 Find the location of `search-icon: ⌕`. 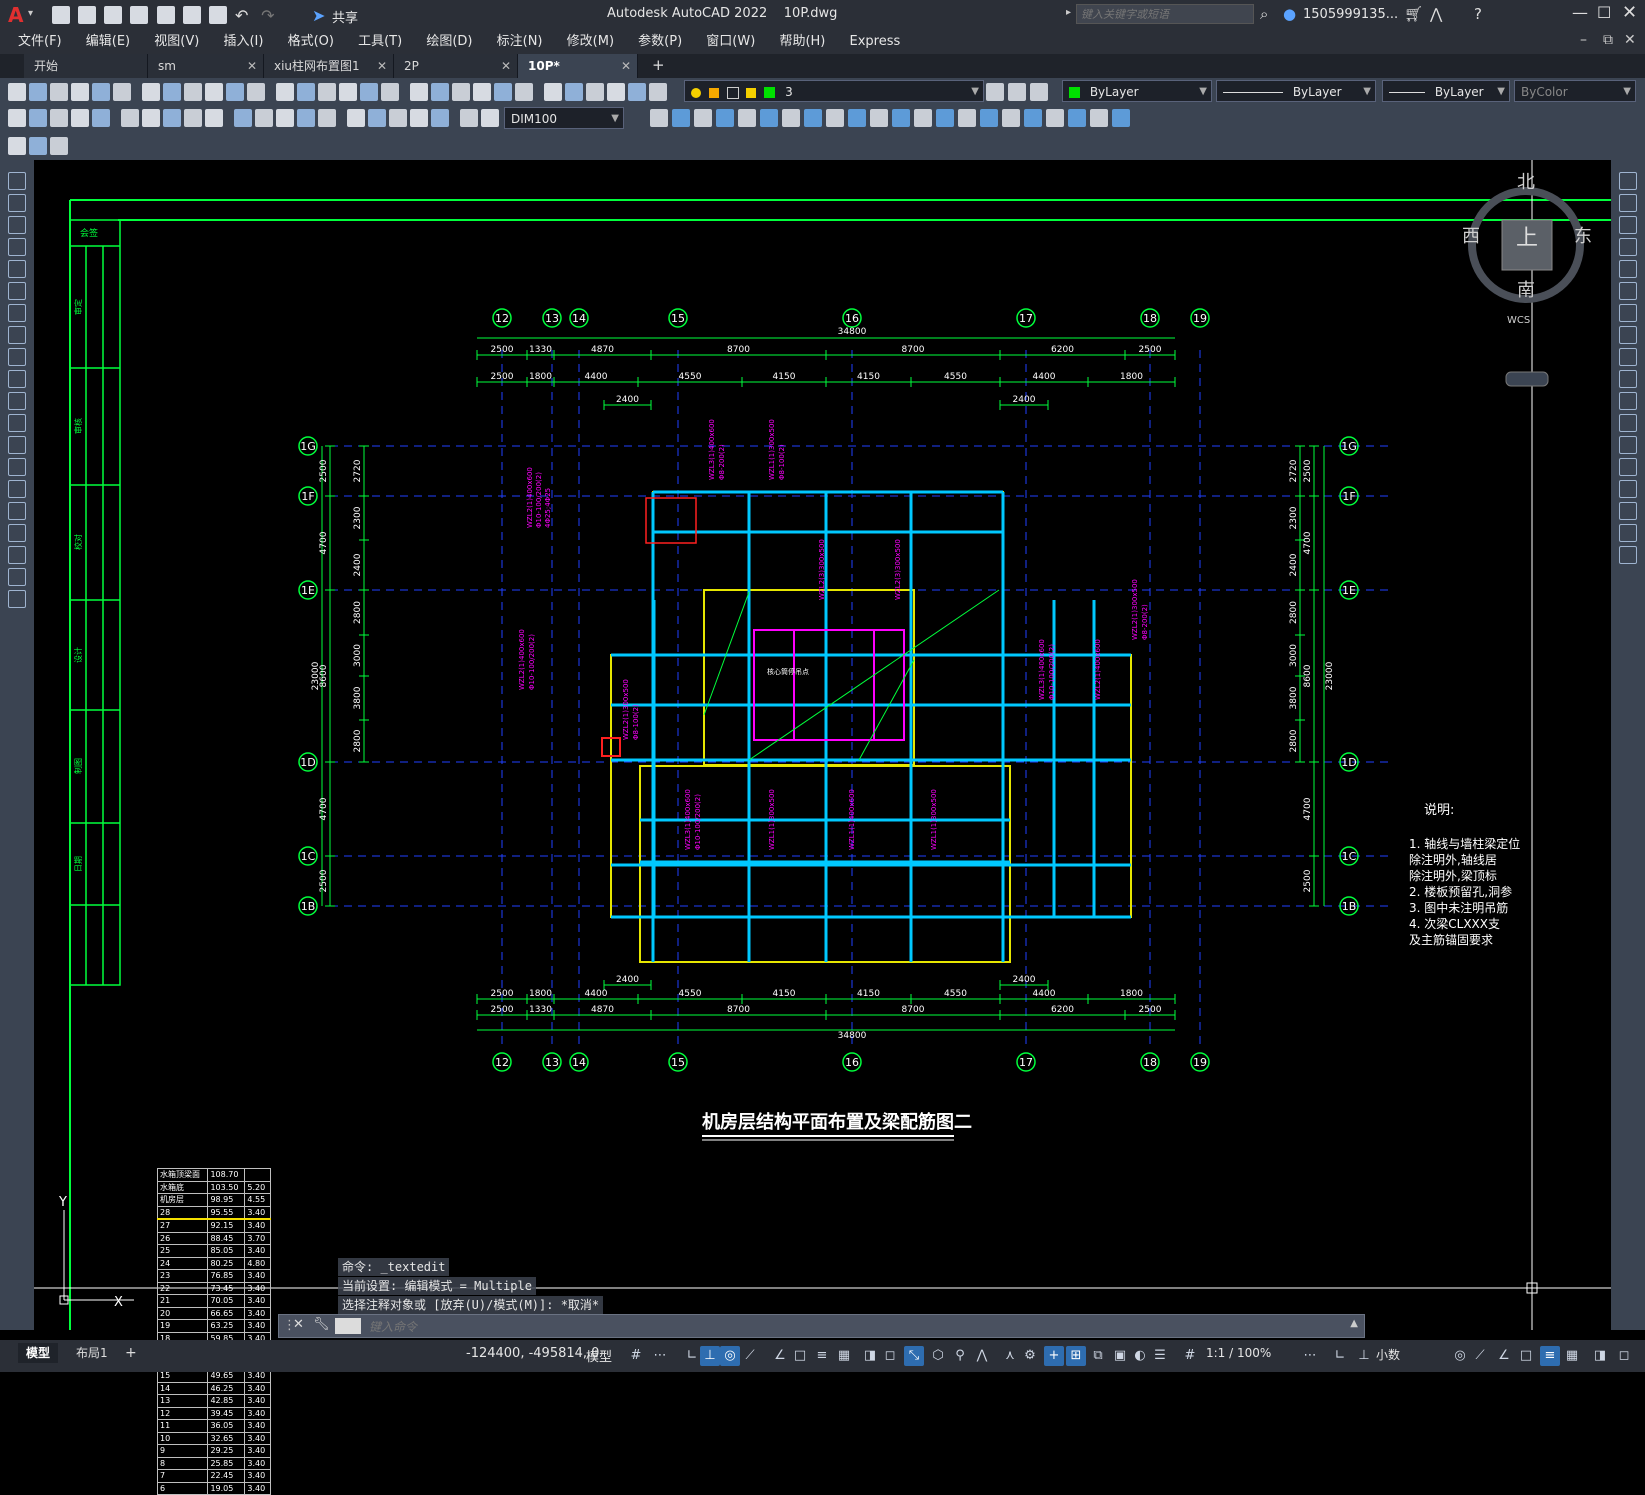

search-icon: ⌕ is located at coordinates (1264, 14).